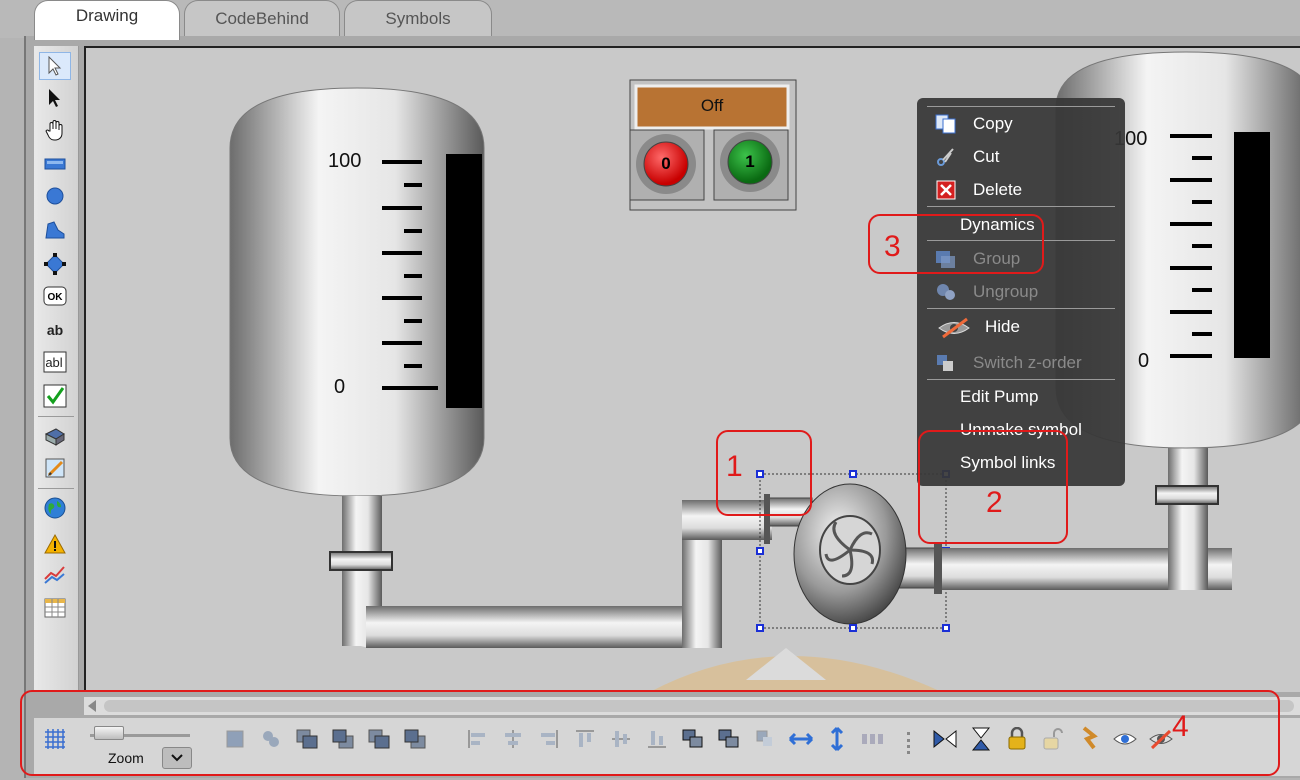 This screenshot has height=780, width=1300. What do you see at coordinates (55, 264) in the screenshot?
I see `node-edit-icon` at bounding box center [55, 264].